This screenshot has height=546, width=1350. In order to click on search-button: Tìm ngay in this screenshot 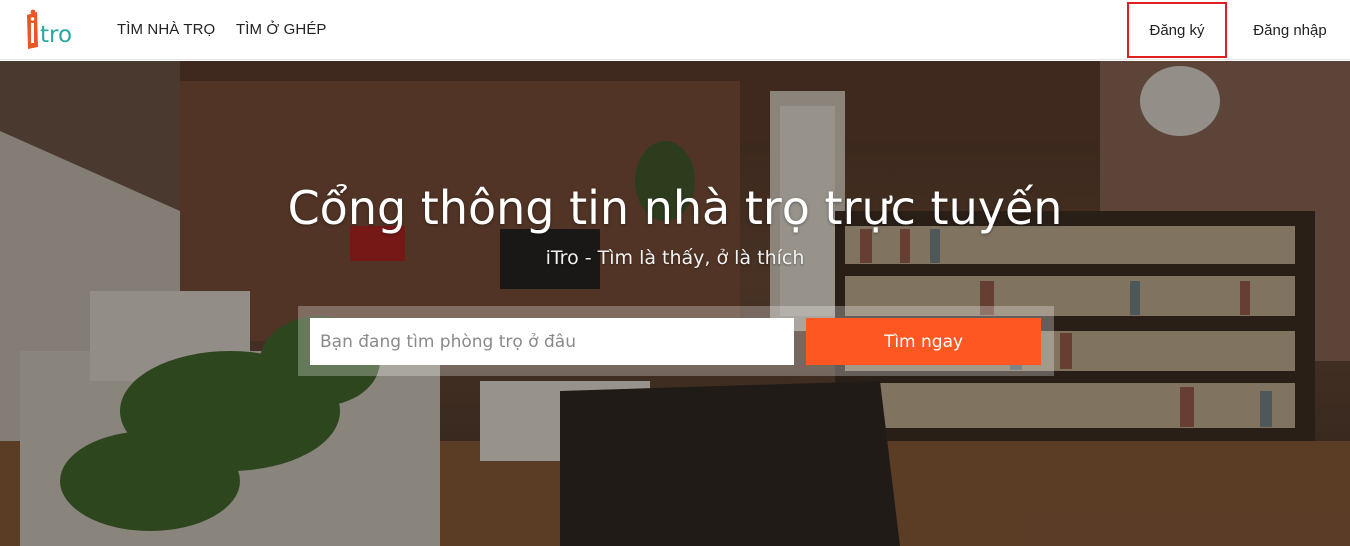, I will do `click(923, 341)`.